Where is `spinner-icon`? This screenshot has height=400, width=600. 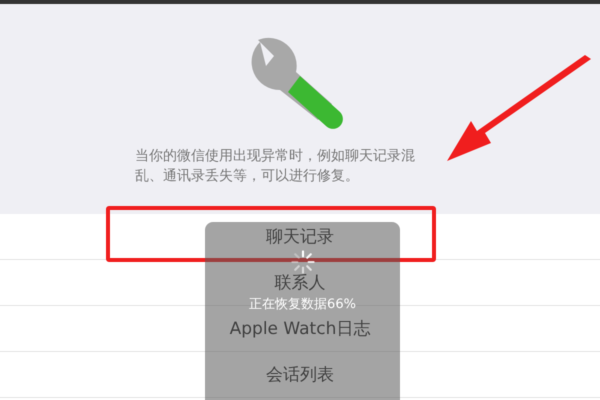
spinner-icon is located at coordinates (302, 262).